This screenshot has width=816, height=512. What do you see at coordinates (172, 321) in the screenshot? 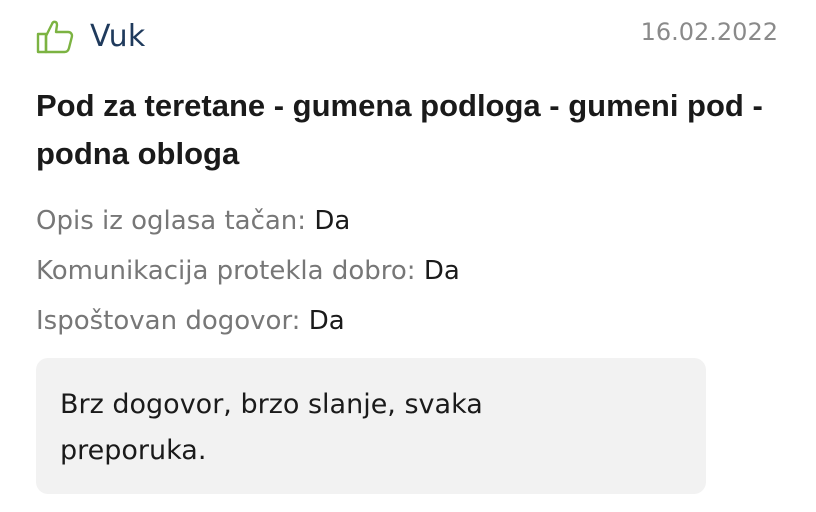
I see `rating-label: Ispoštovan dogovor:` at bounding box center [172, 321].